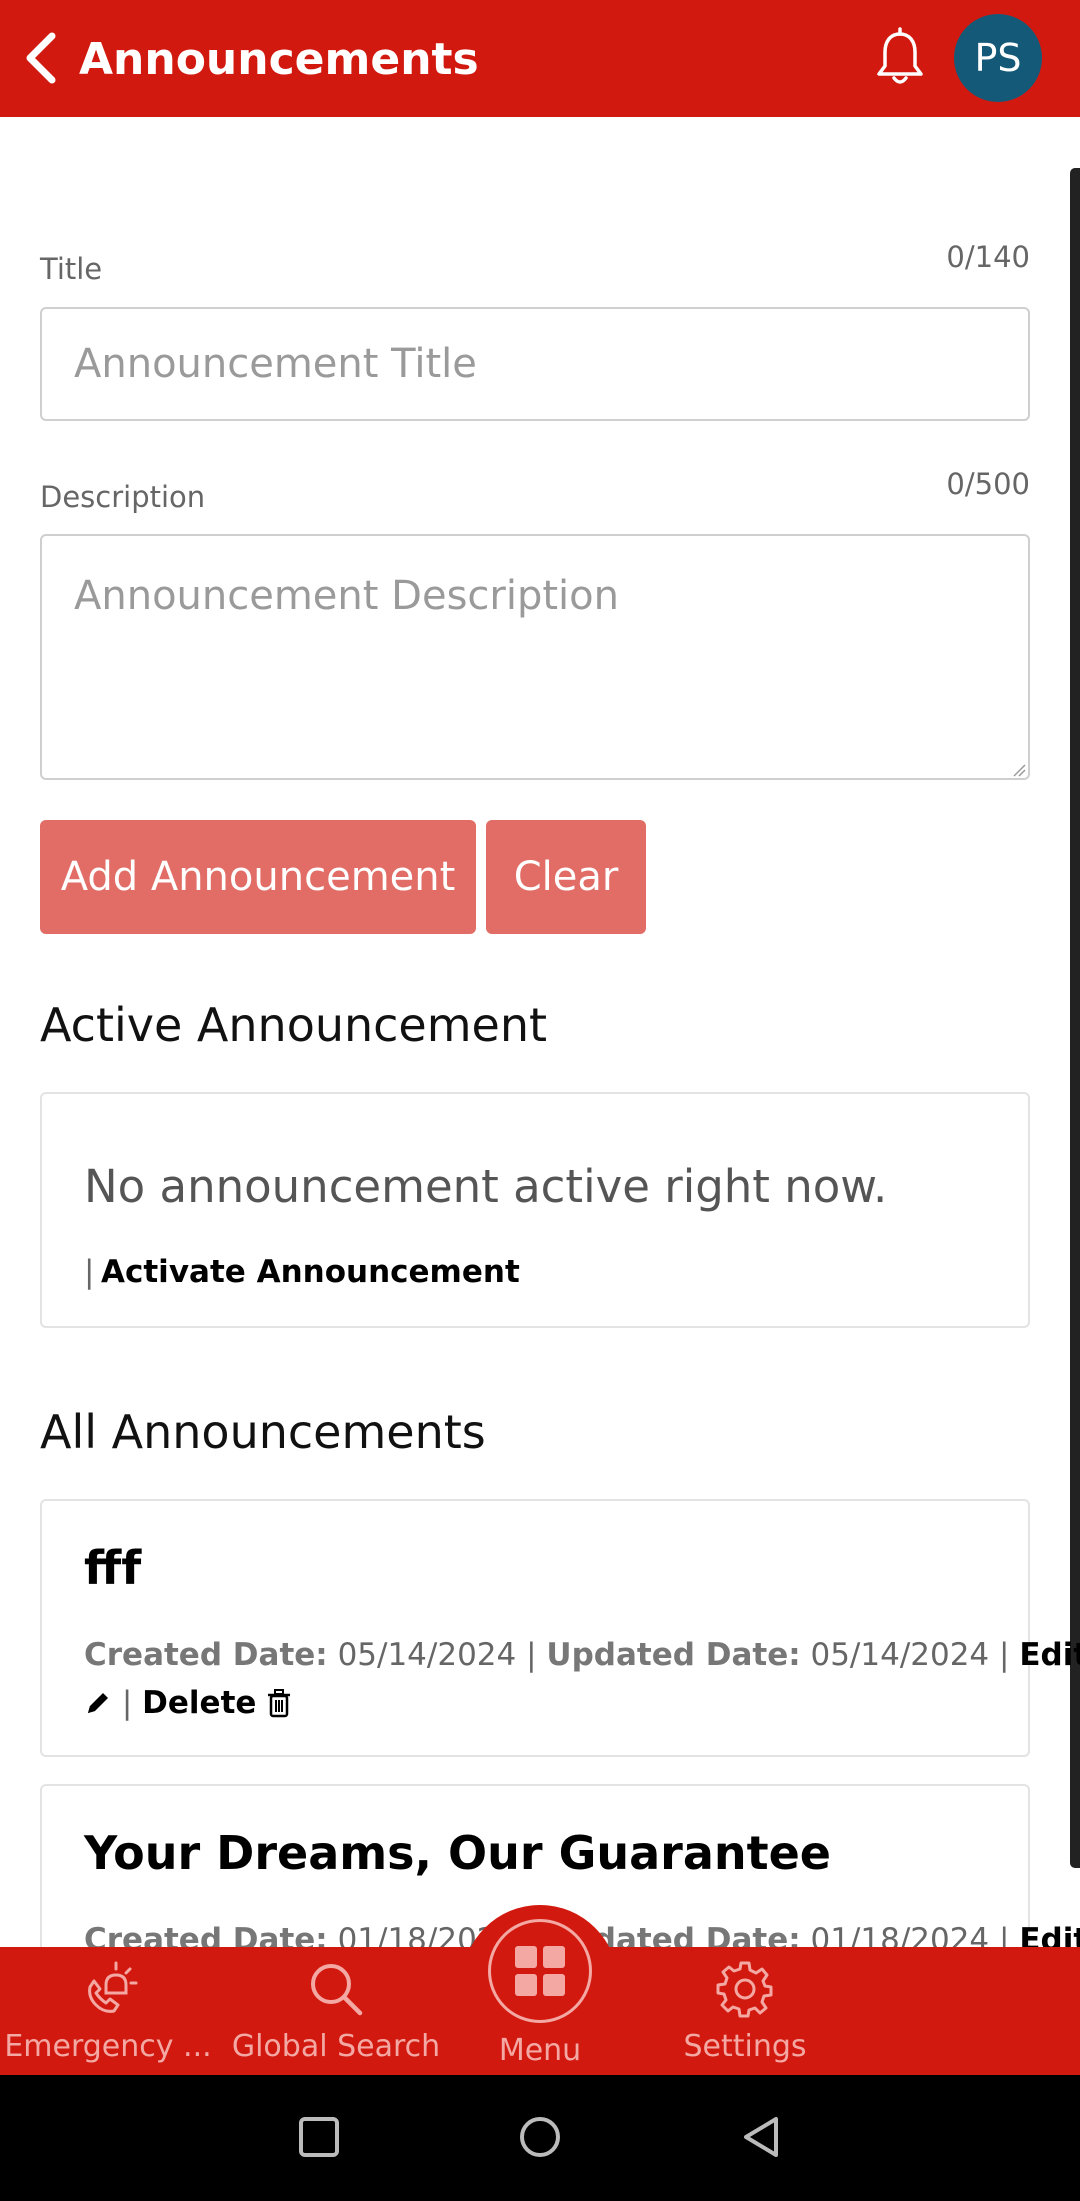  Describe the element at coordinates (336, 2046) in the screenshot. I see `nav-global-search-label: Global Search` at that location.